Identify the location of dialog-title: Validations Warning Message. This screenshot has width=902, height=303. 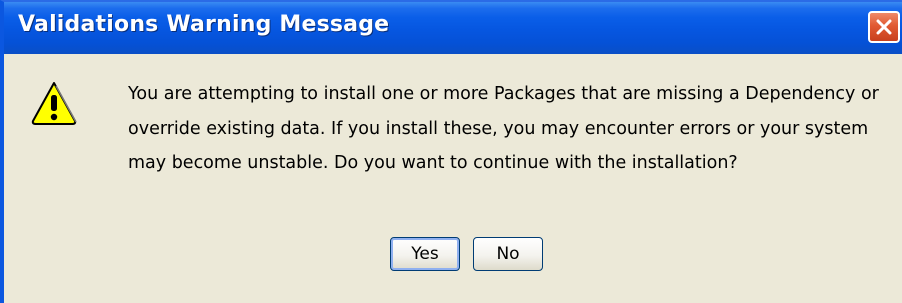
(204, 24).